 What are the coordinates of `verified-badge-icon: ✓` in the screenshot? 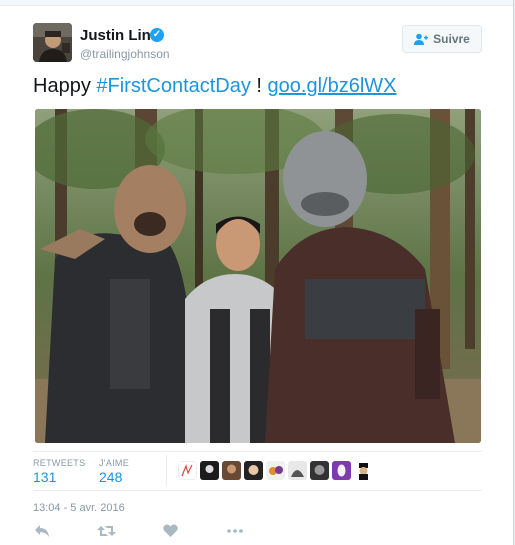 It's located at (157, 35).